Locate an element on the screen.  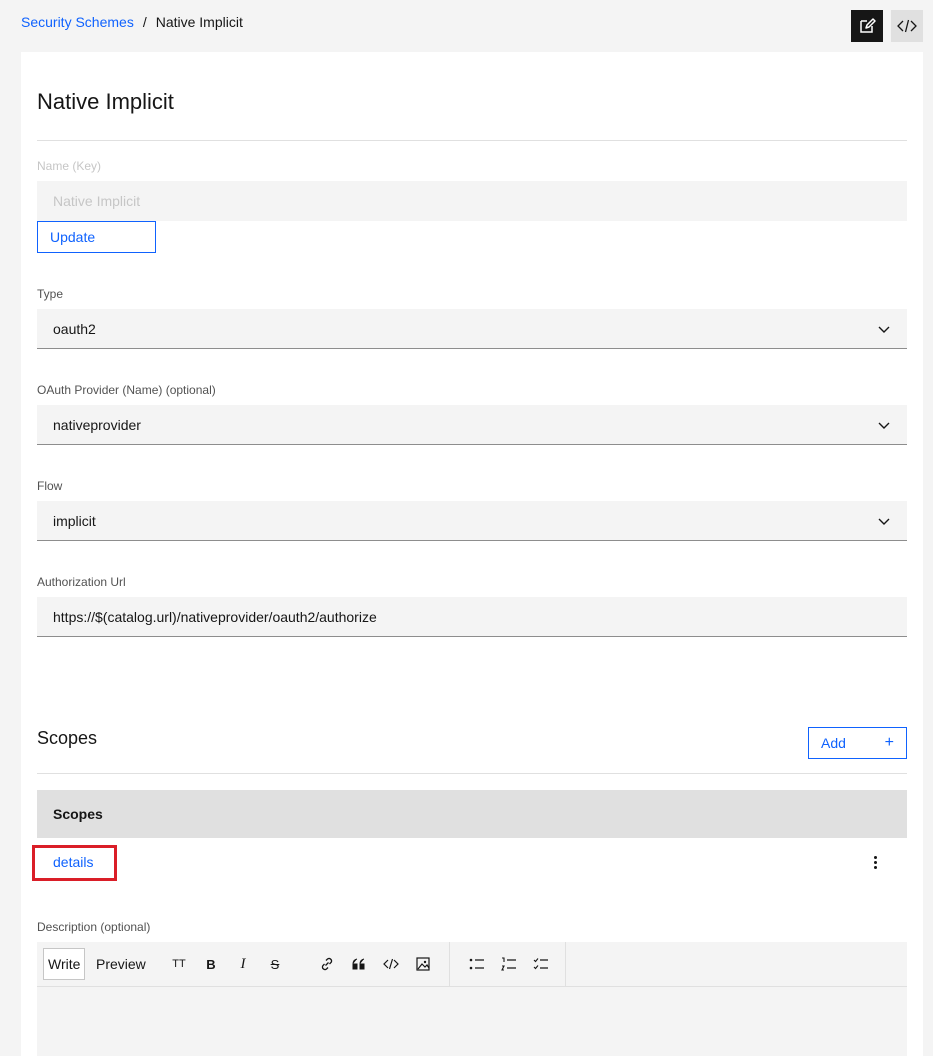
oauth-provider-value: nativeprovider is located at coordinates (97, 424).